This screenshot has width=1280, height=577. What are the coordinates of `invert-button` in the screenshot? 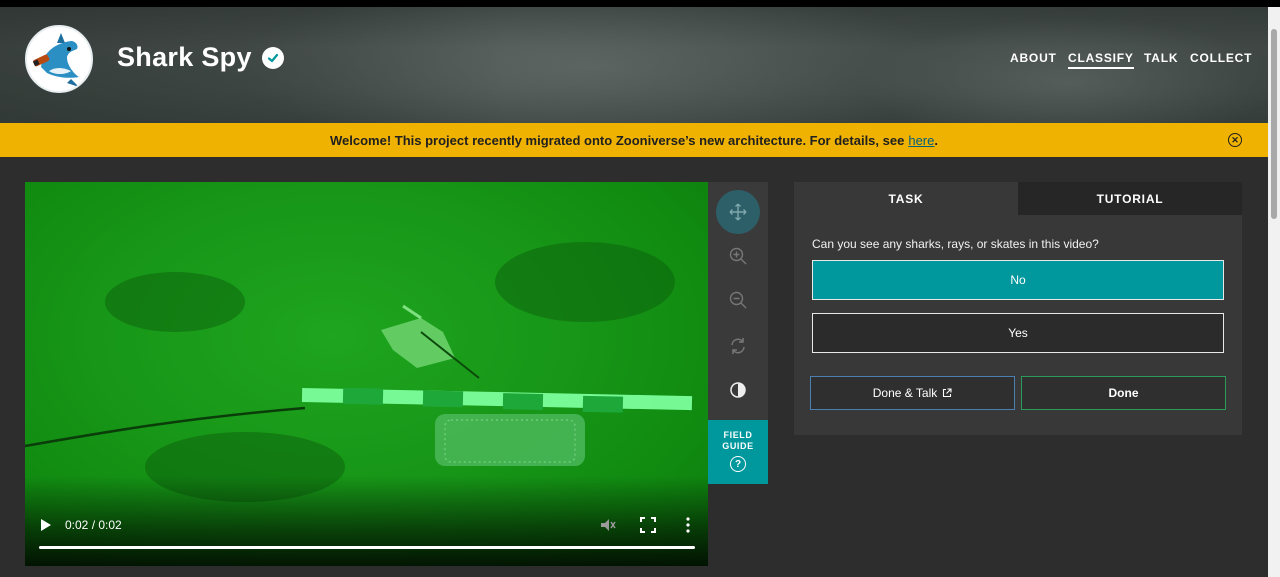 It's located at (738, 390).